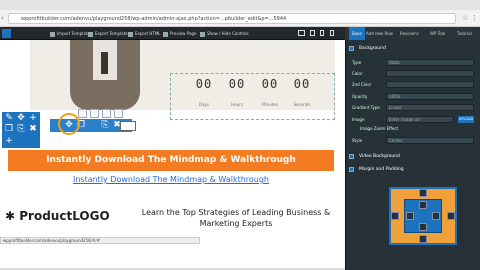  Describe the element at coordinates (430, 62) in the screenshot. I see `type-select: Static` at that location.